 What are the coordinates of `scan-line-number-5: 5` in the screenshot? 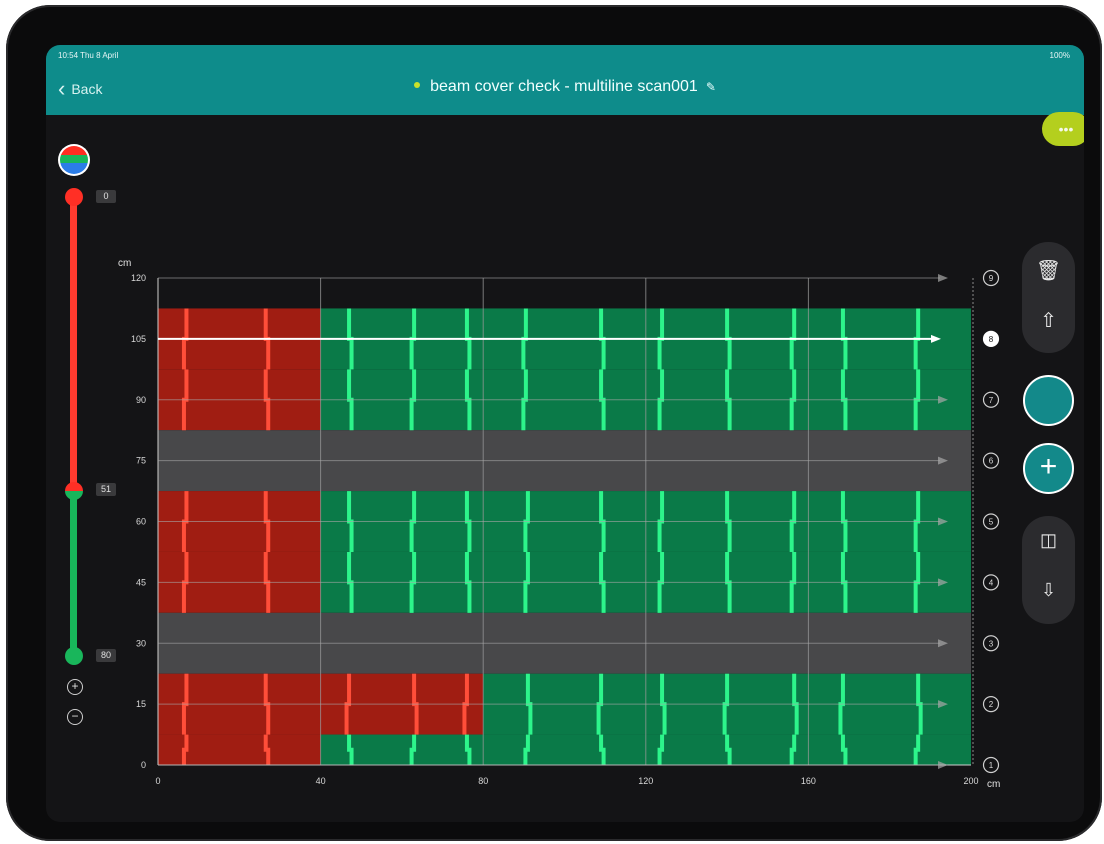 It's located at (991, 522).